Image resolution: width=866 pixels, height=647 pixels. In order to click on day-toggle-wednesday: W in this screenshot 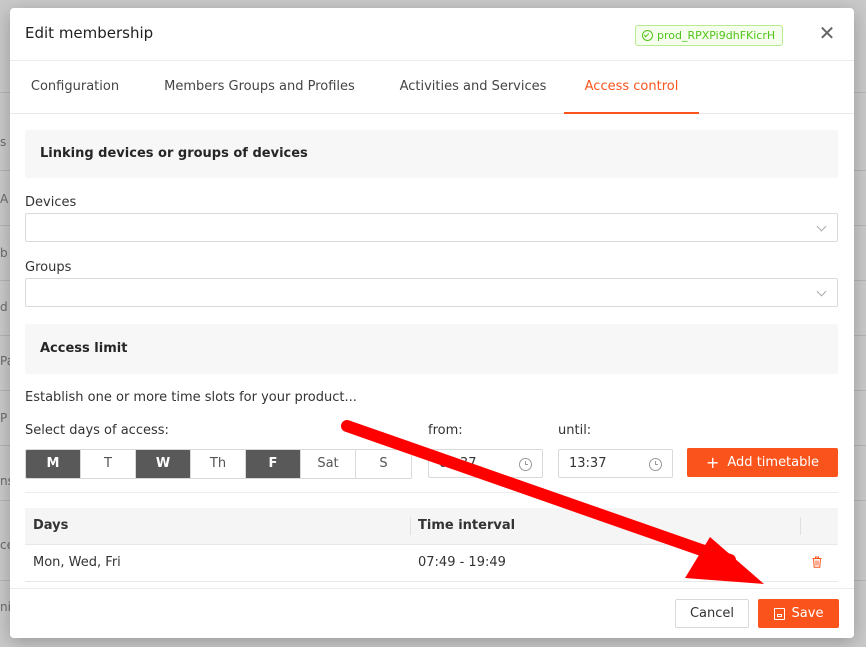, I will do `click(163, 464)`.